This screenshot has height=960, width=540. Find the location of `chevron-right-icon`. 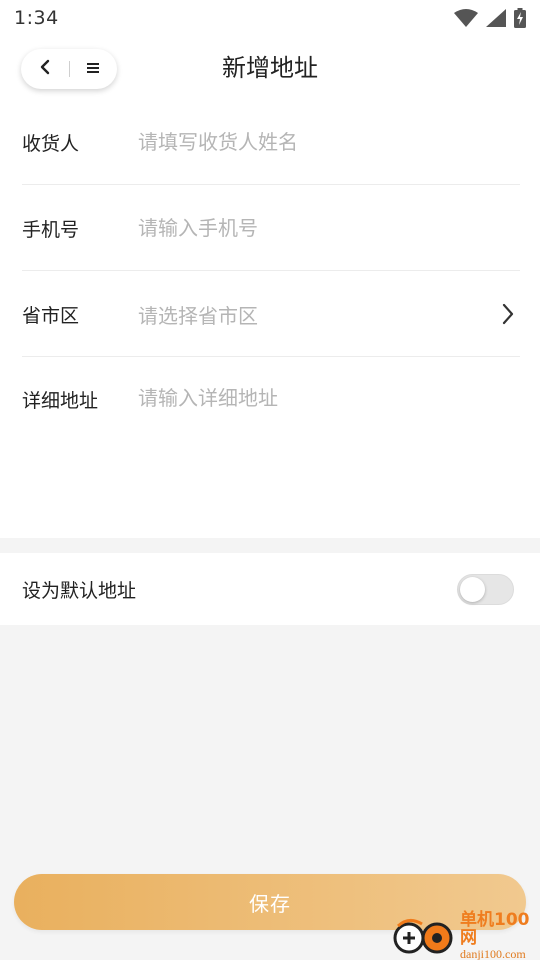

chevron-right-icon is located at coordinates (508, 314).